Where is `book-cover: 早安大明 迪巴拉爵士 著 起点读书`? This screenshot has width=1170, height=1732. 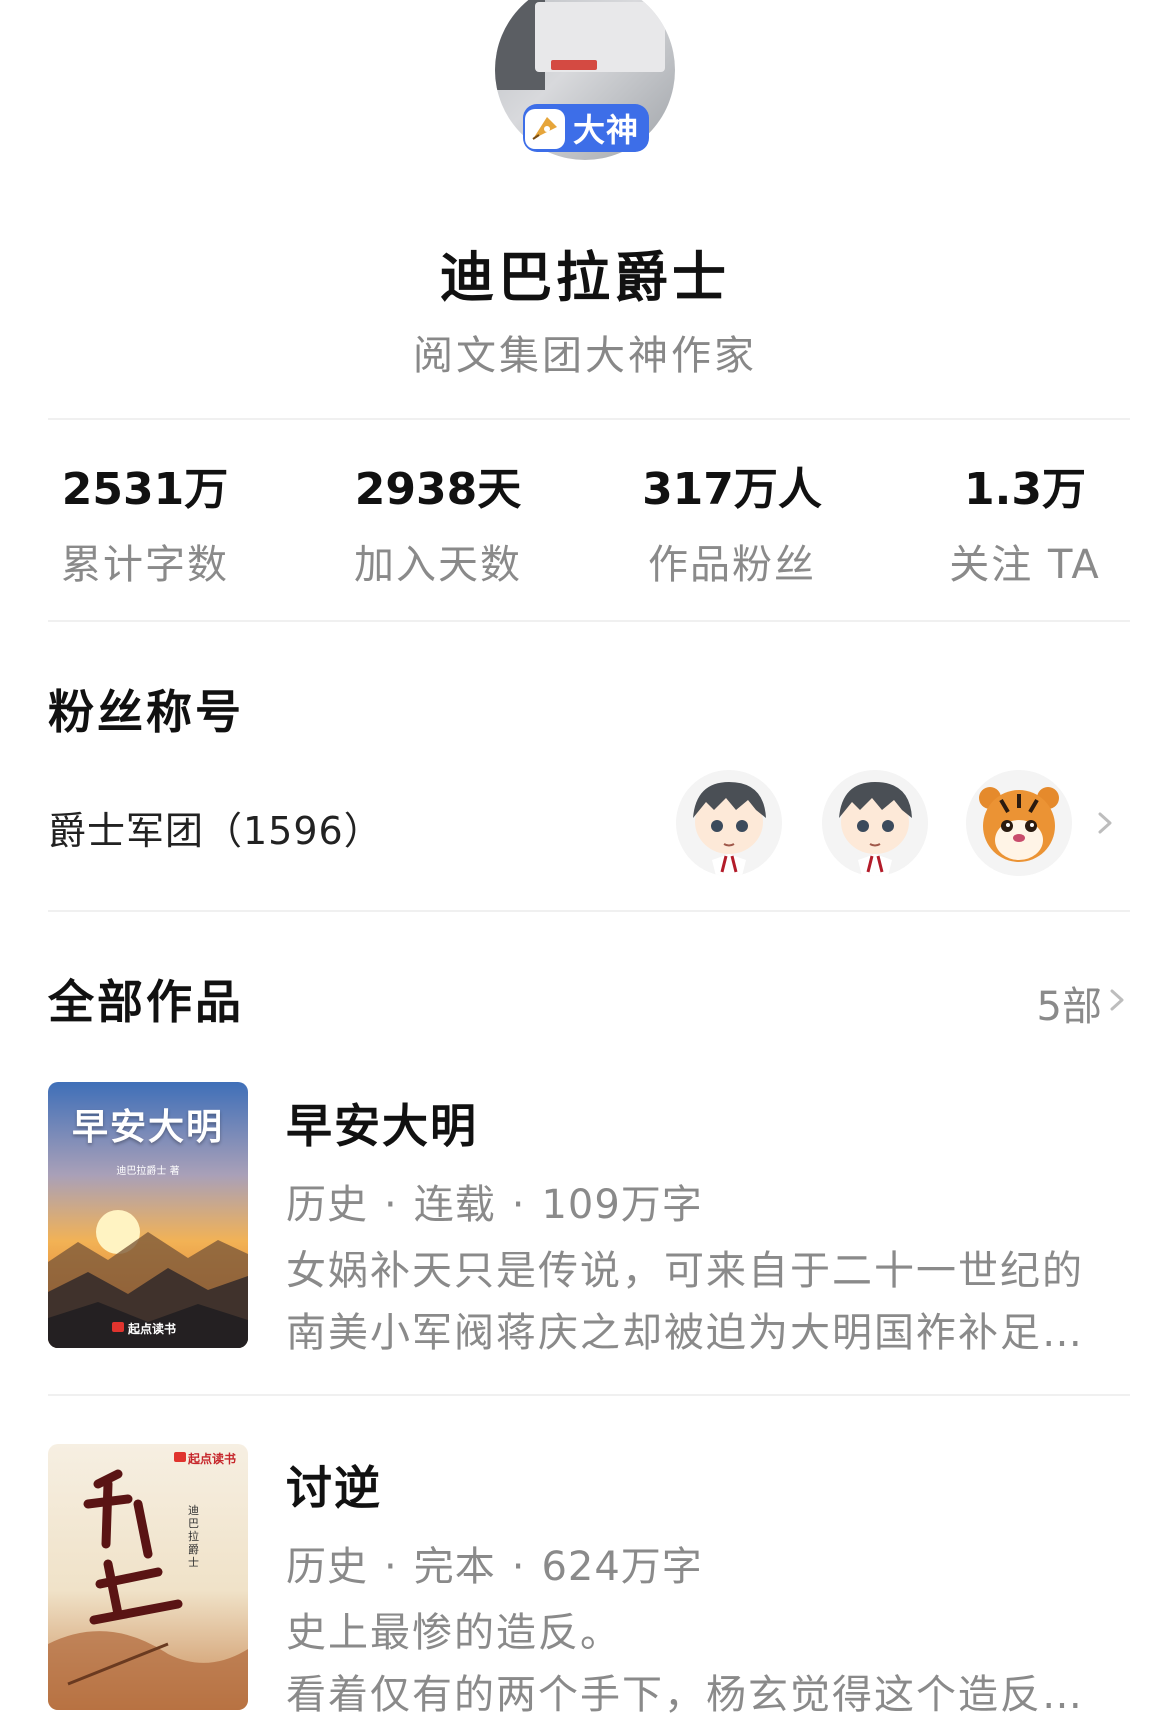 book-cover: 早安大明 迪巴拉爵士 著 起点读书 is located at coordinates (148, 1215).